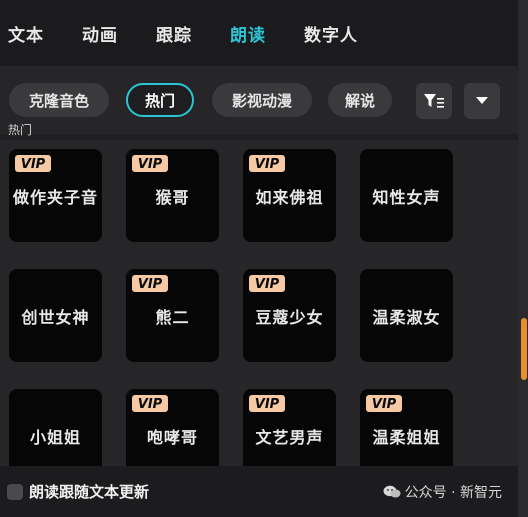 The width and height of the screenshot is (528, 517). What do you see at coordinates (453, 493) in the screenshot?
I see `watermark-text: 公众号 · 新智元` at bounding box center [453, 493].